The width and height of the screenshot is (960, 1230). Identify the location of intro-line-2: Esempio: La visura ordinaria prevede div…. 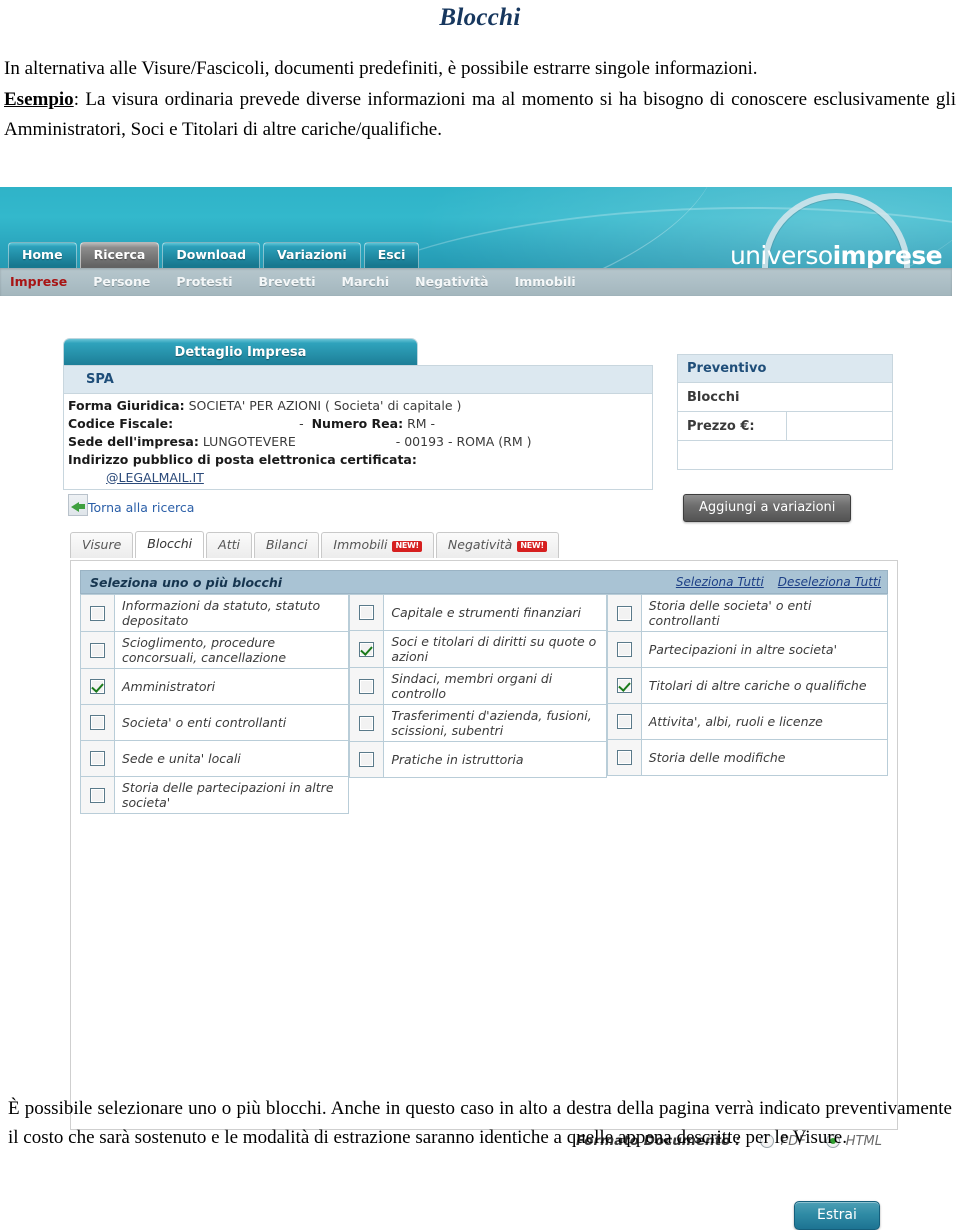
(480, 114).